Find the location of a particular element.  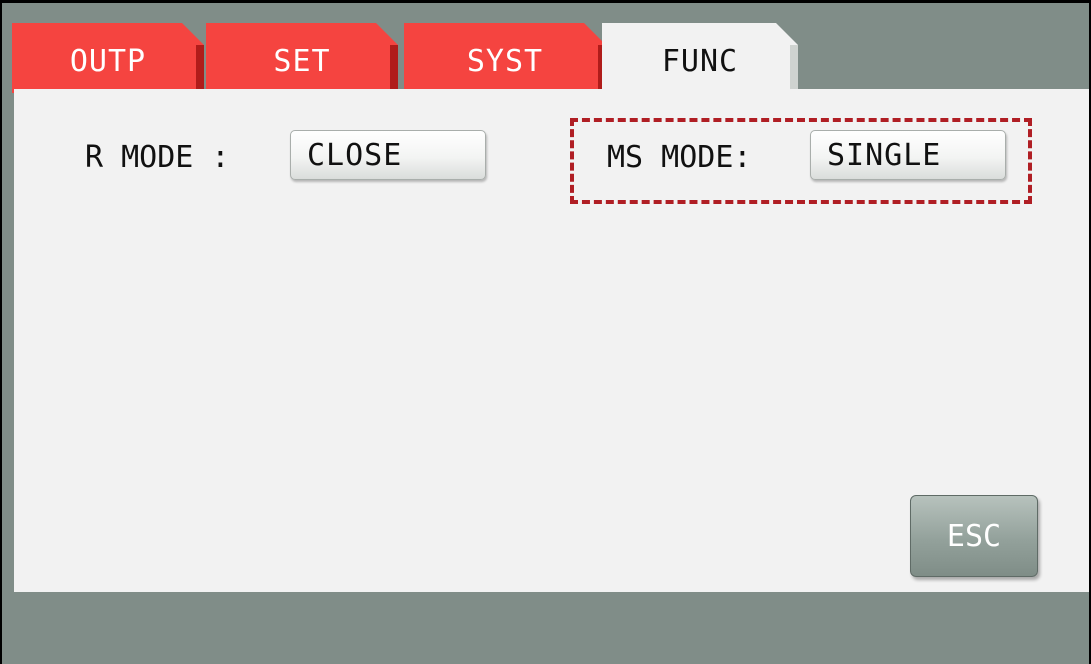

ms-mode-label: MS MODE: is located at coordinates (679, 157).